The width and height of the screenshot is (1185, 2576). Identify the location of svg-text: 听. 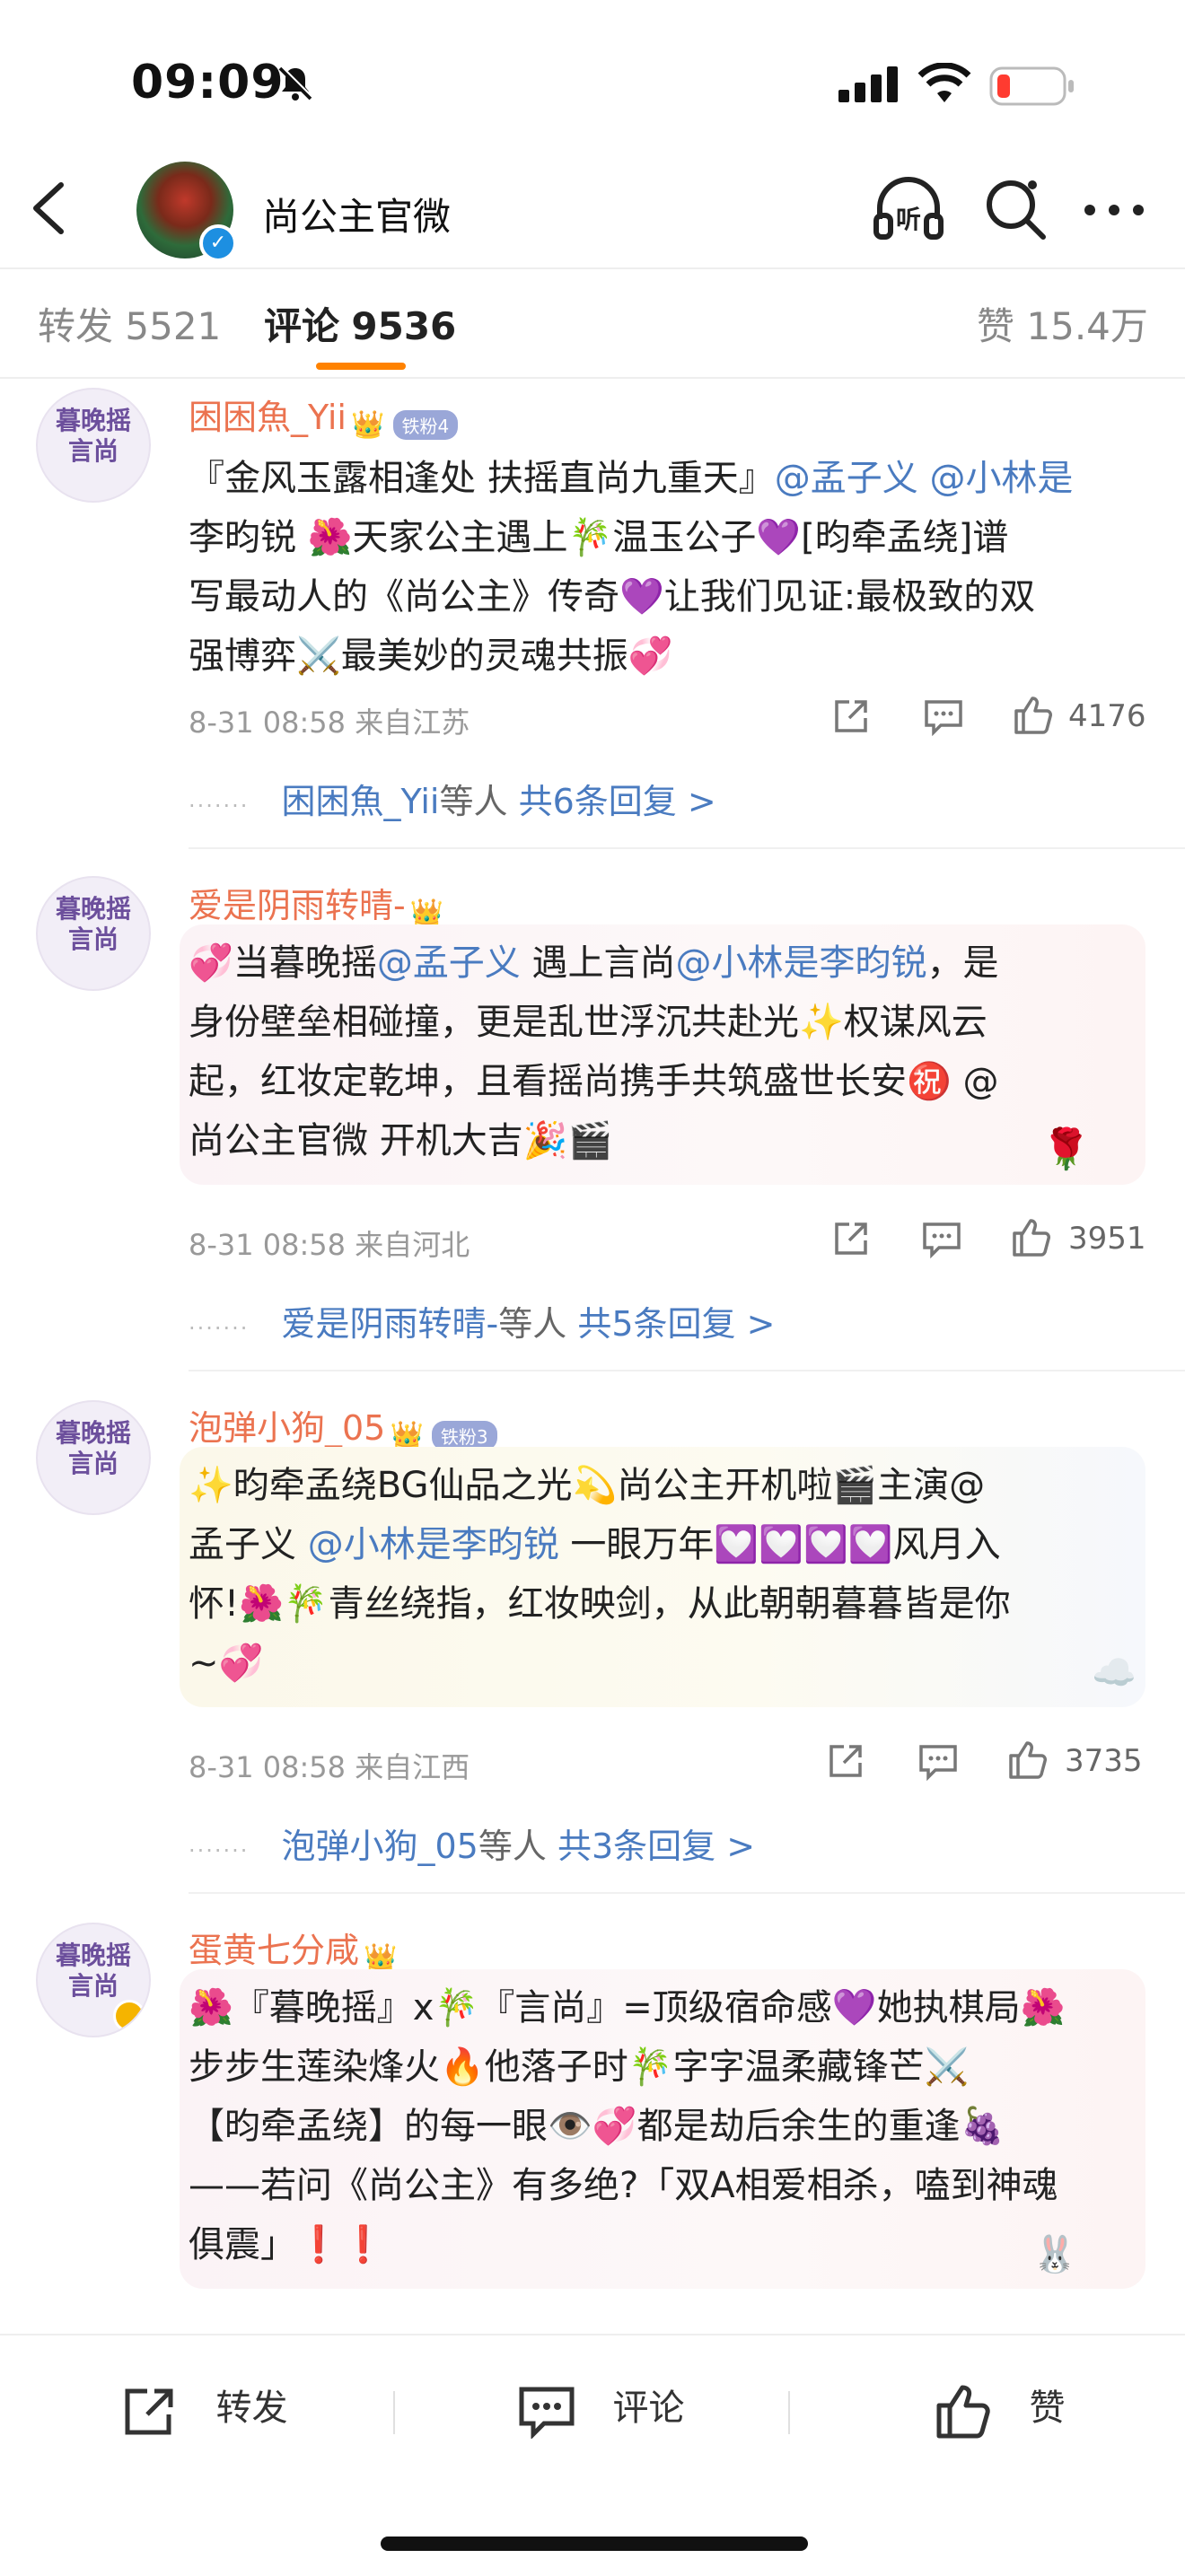
(908, 219).